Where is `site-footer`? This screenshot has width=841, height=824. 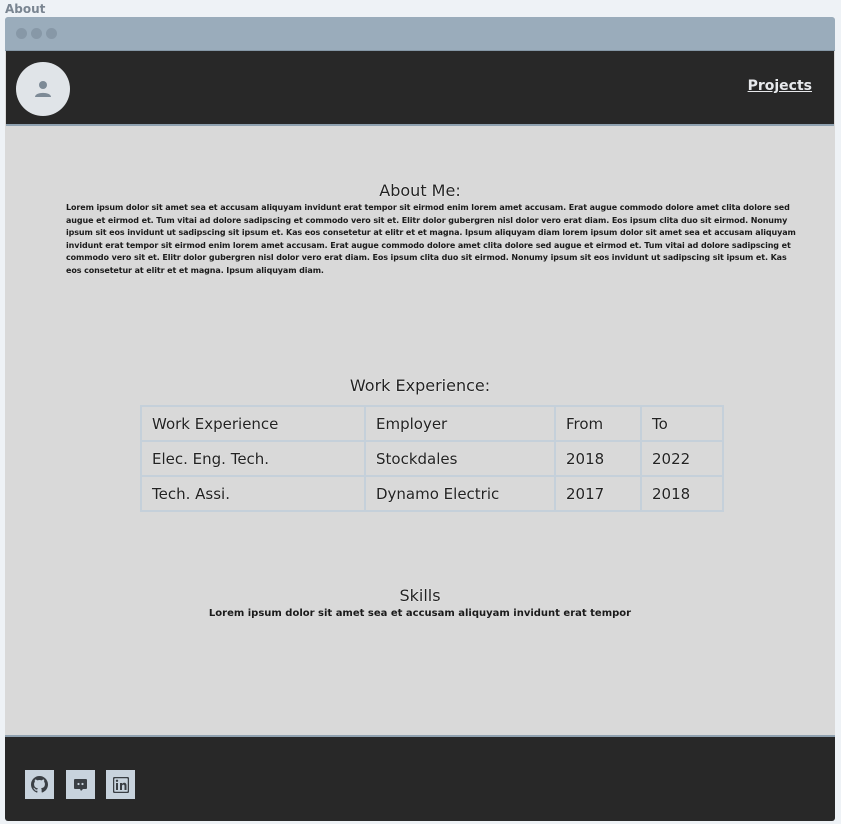 site-footer is located at coordinates (420, 778).